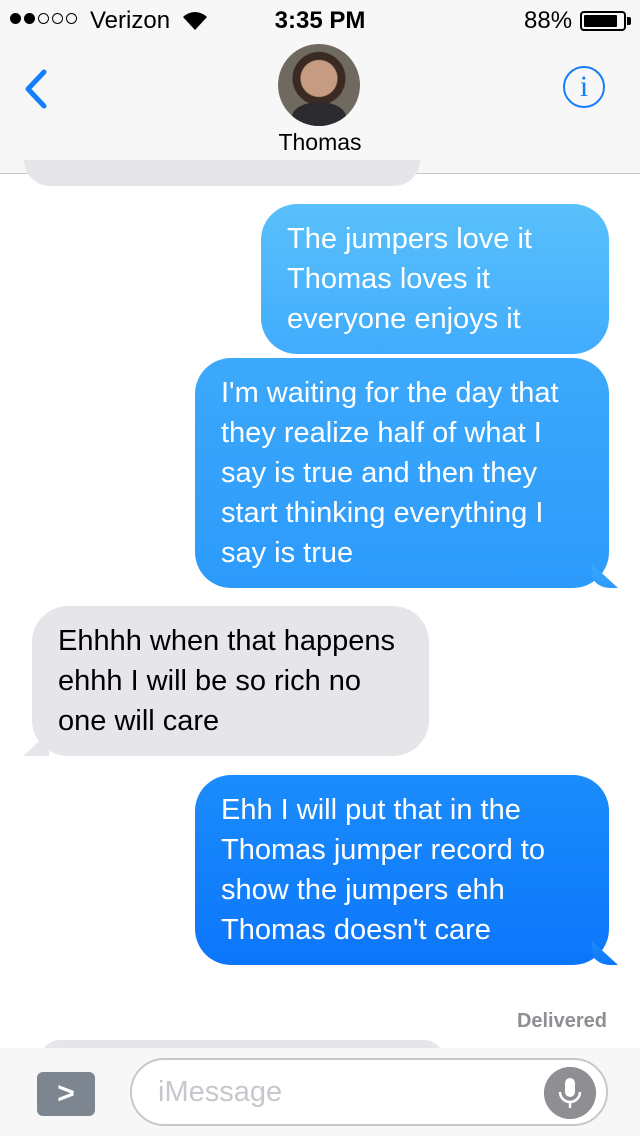 The width and height of the screenshot is (640, 1136). I want to click on battery-tip, so click(629, 21).